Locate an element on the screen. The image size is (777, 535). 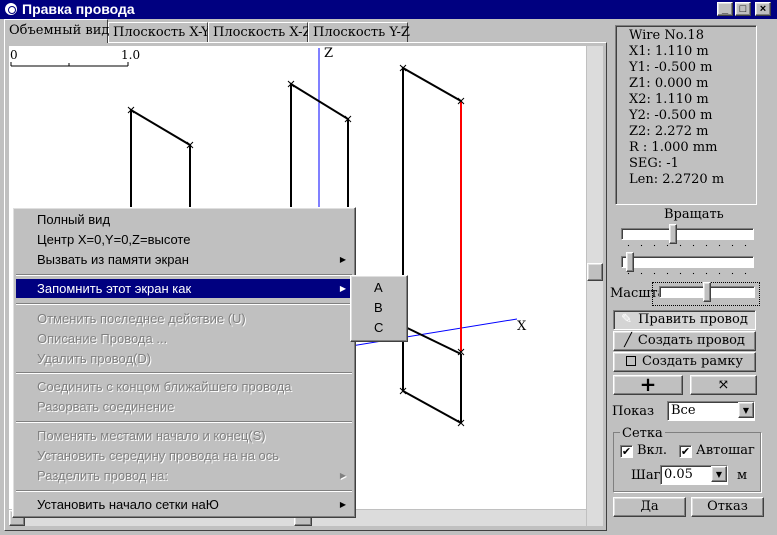
autostep-checkbox: ✔ is located at coordinates (685, 451).